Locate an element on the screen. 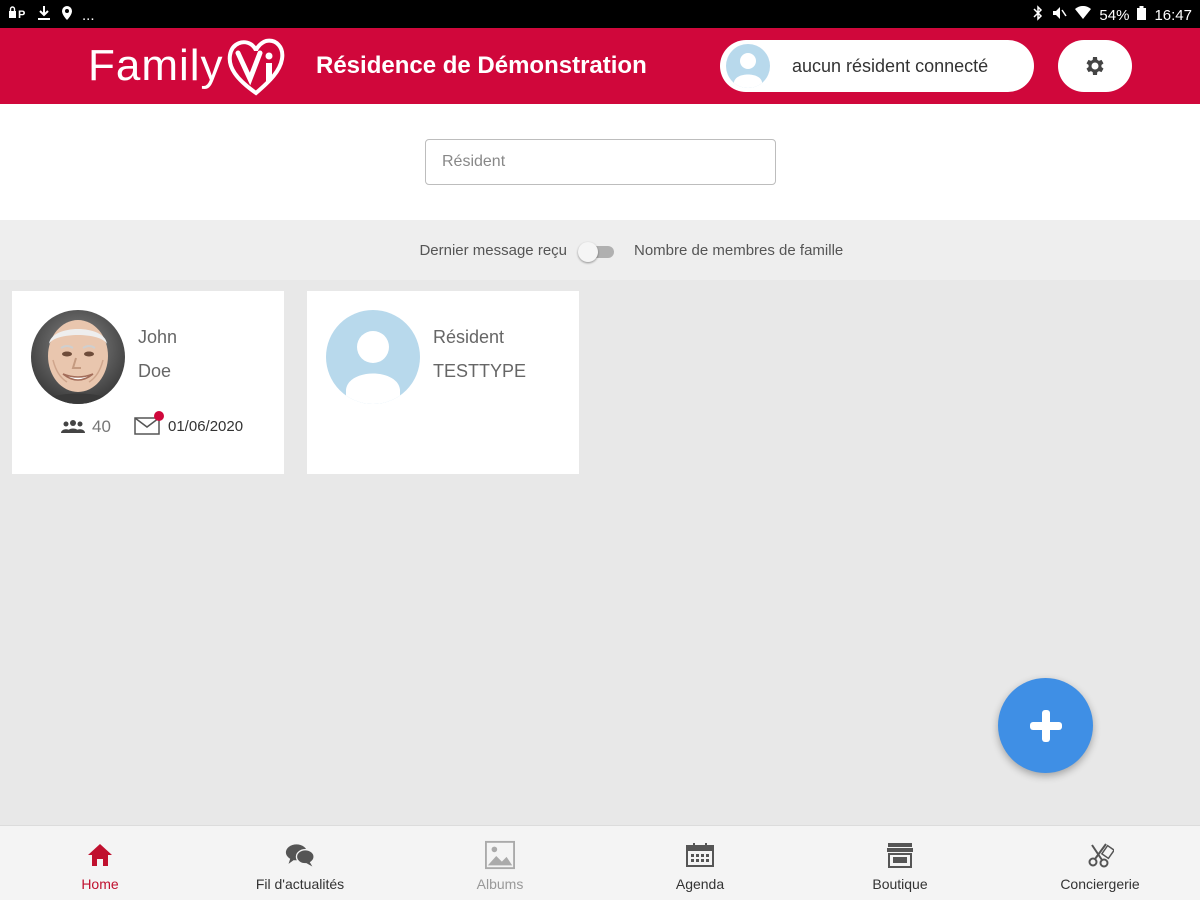 The height and width of the screenshot is (900, 1200). home-icon is located at coordinates (100, 855).